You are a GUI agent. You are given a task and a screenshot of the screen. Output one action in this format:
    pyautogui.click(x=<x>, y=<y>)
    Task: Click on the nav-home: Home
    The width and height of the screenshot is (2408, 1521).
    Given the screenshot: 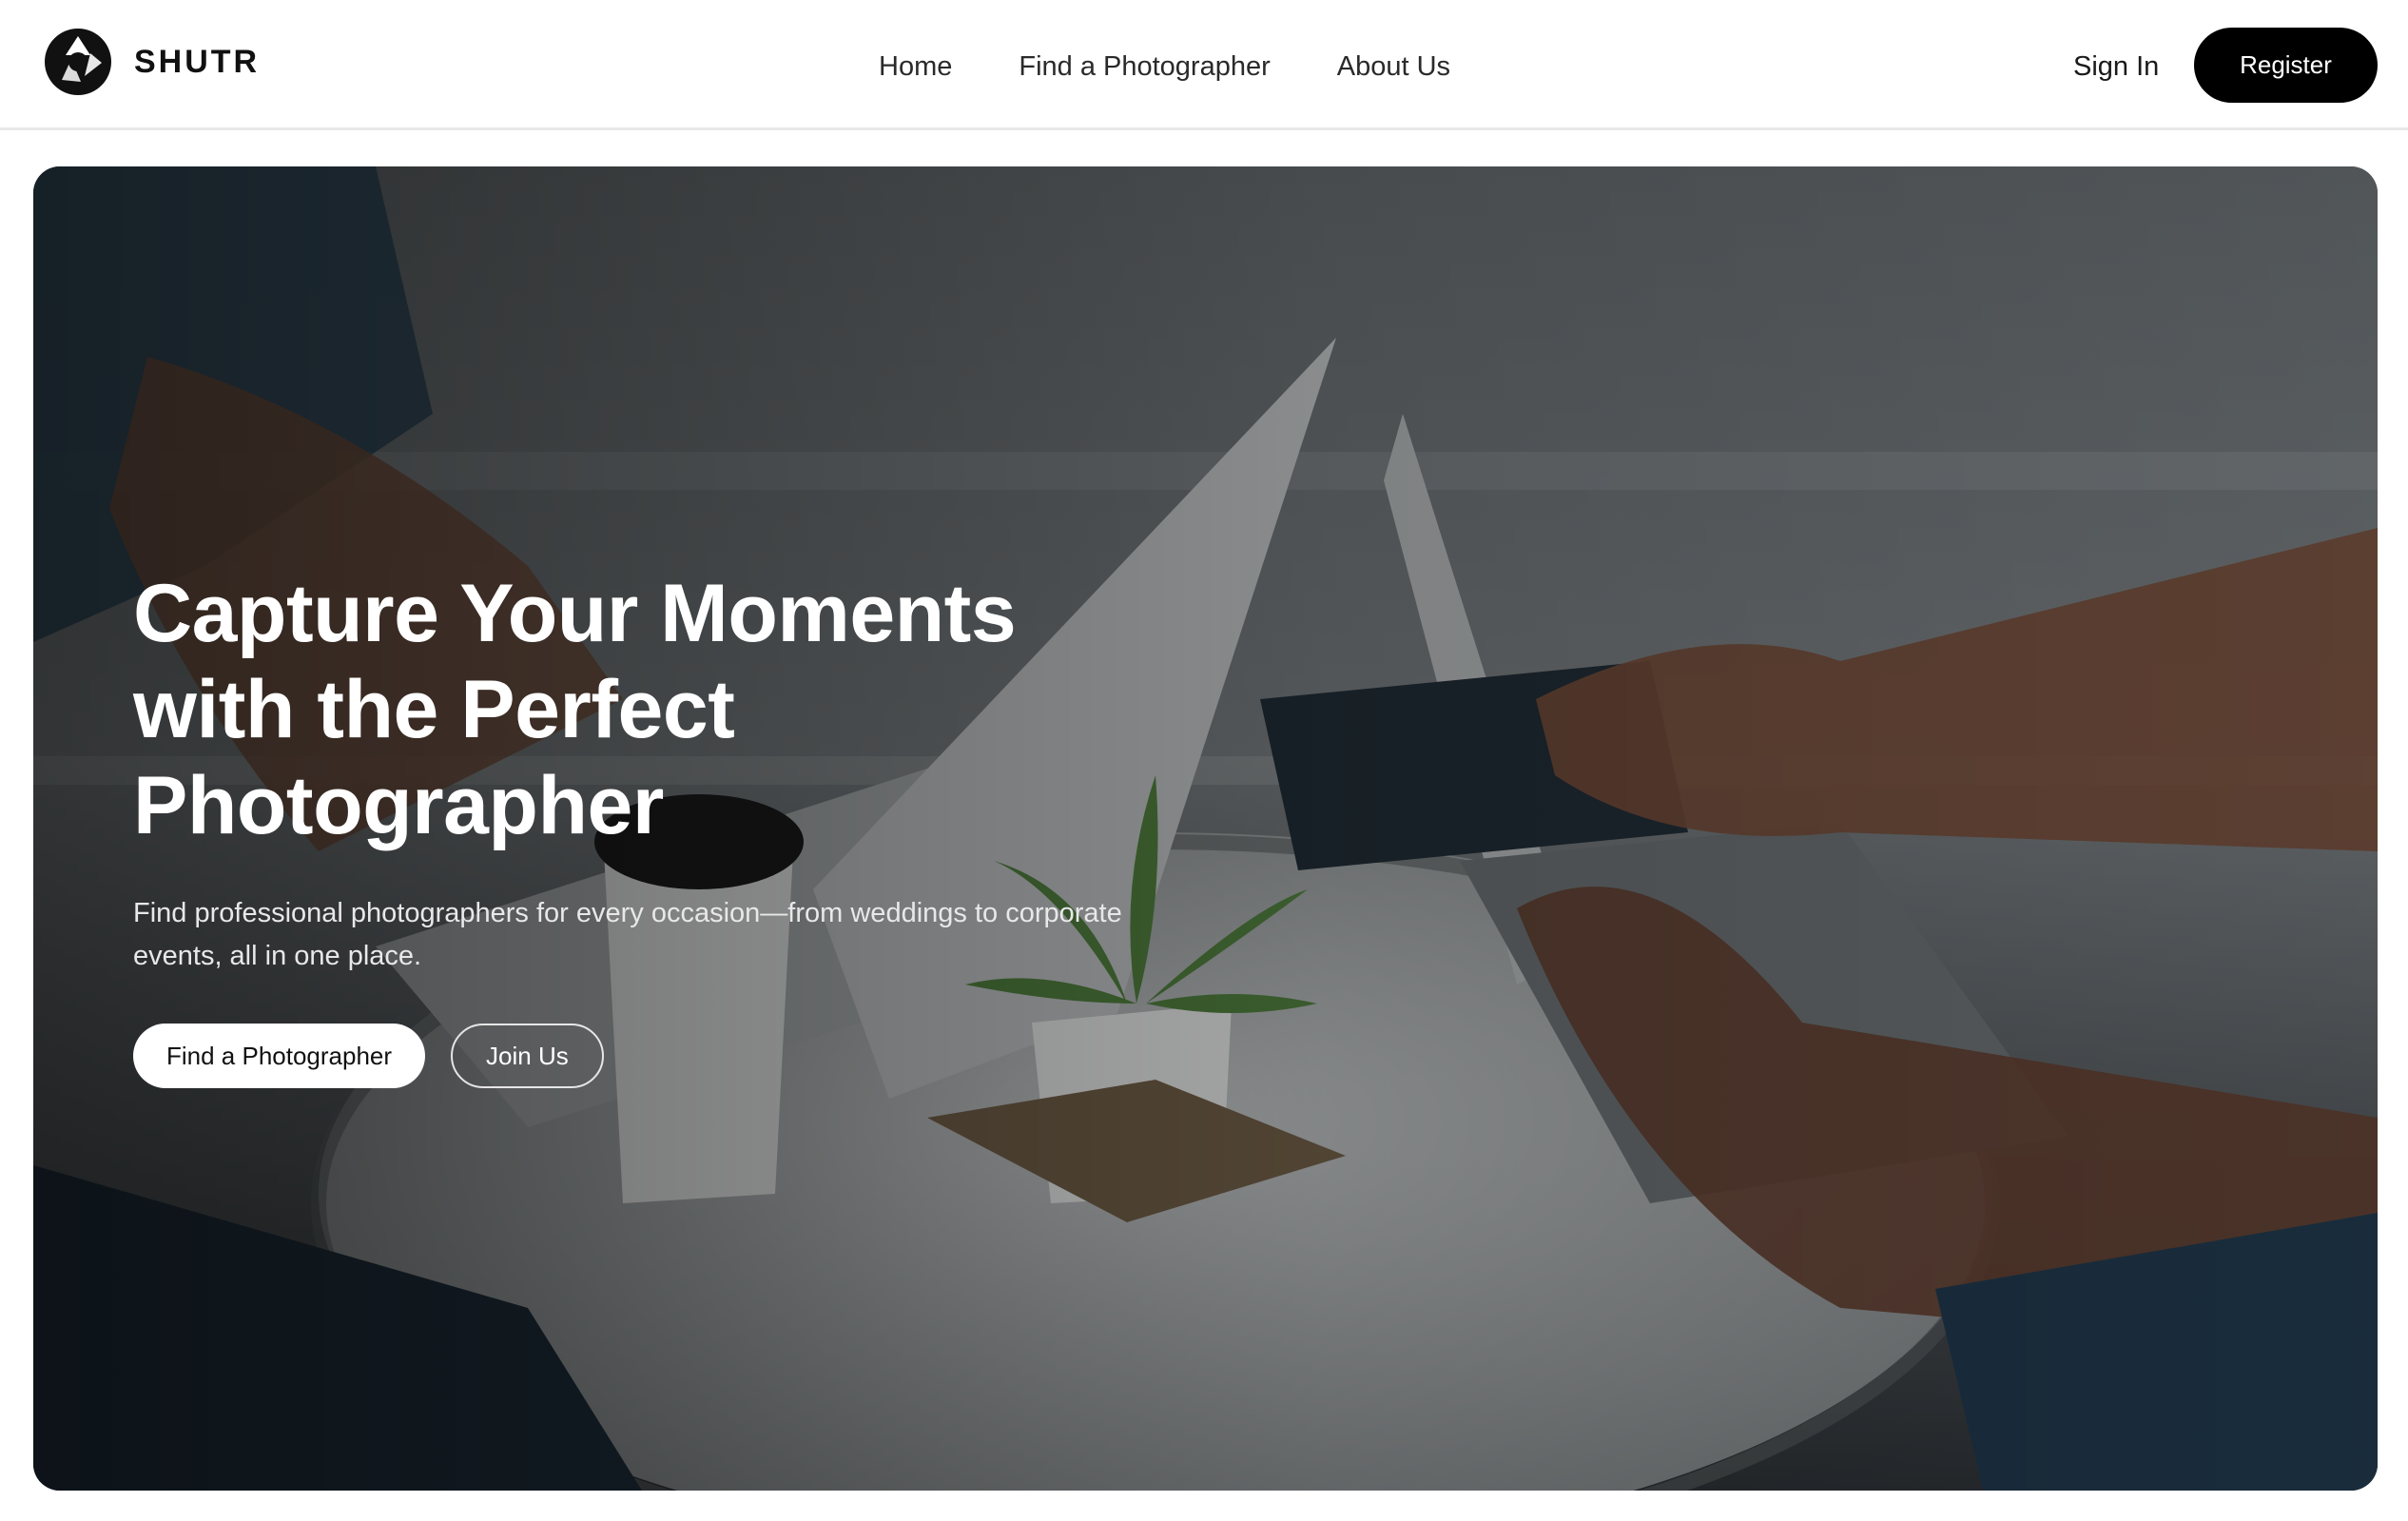 What is the action you would take?
    pyautogui.click(x=915, y=67)
    